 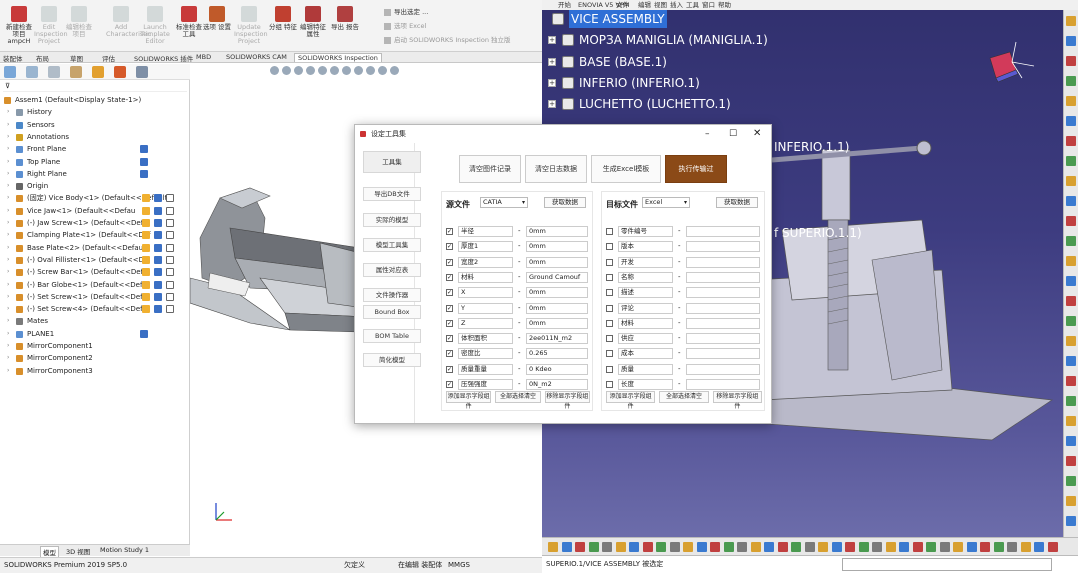 I want to click on panel-action-button: 添加显示字段组件, so click(x=469, y=400).